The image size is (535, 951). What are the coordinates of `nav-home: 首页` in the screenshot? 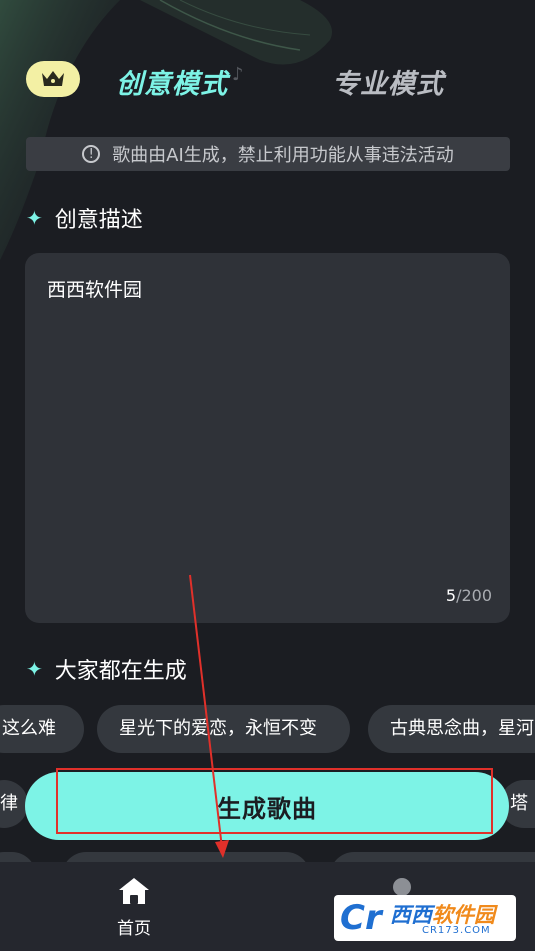 It's located at (134, 907).